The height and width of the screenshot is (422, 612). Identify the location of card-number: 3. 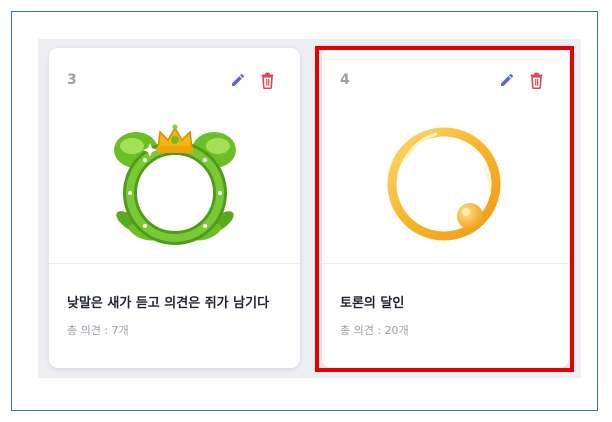
(72, 80).